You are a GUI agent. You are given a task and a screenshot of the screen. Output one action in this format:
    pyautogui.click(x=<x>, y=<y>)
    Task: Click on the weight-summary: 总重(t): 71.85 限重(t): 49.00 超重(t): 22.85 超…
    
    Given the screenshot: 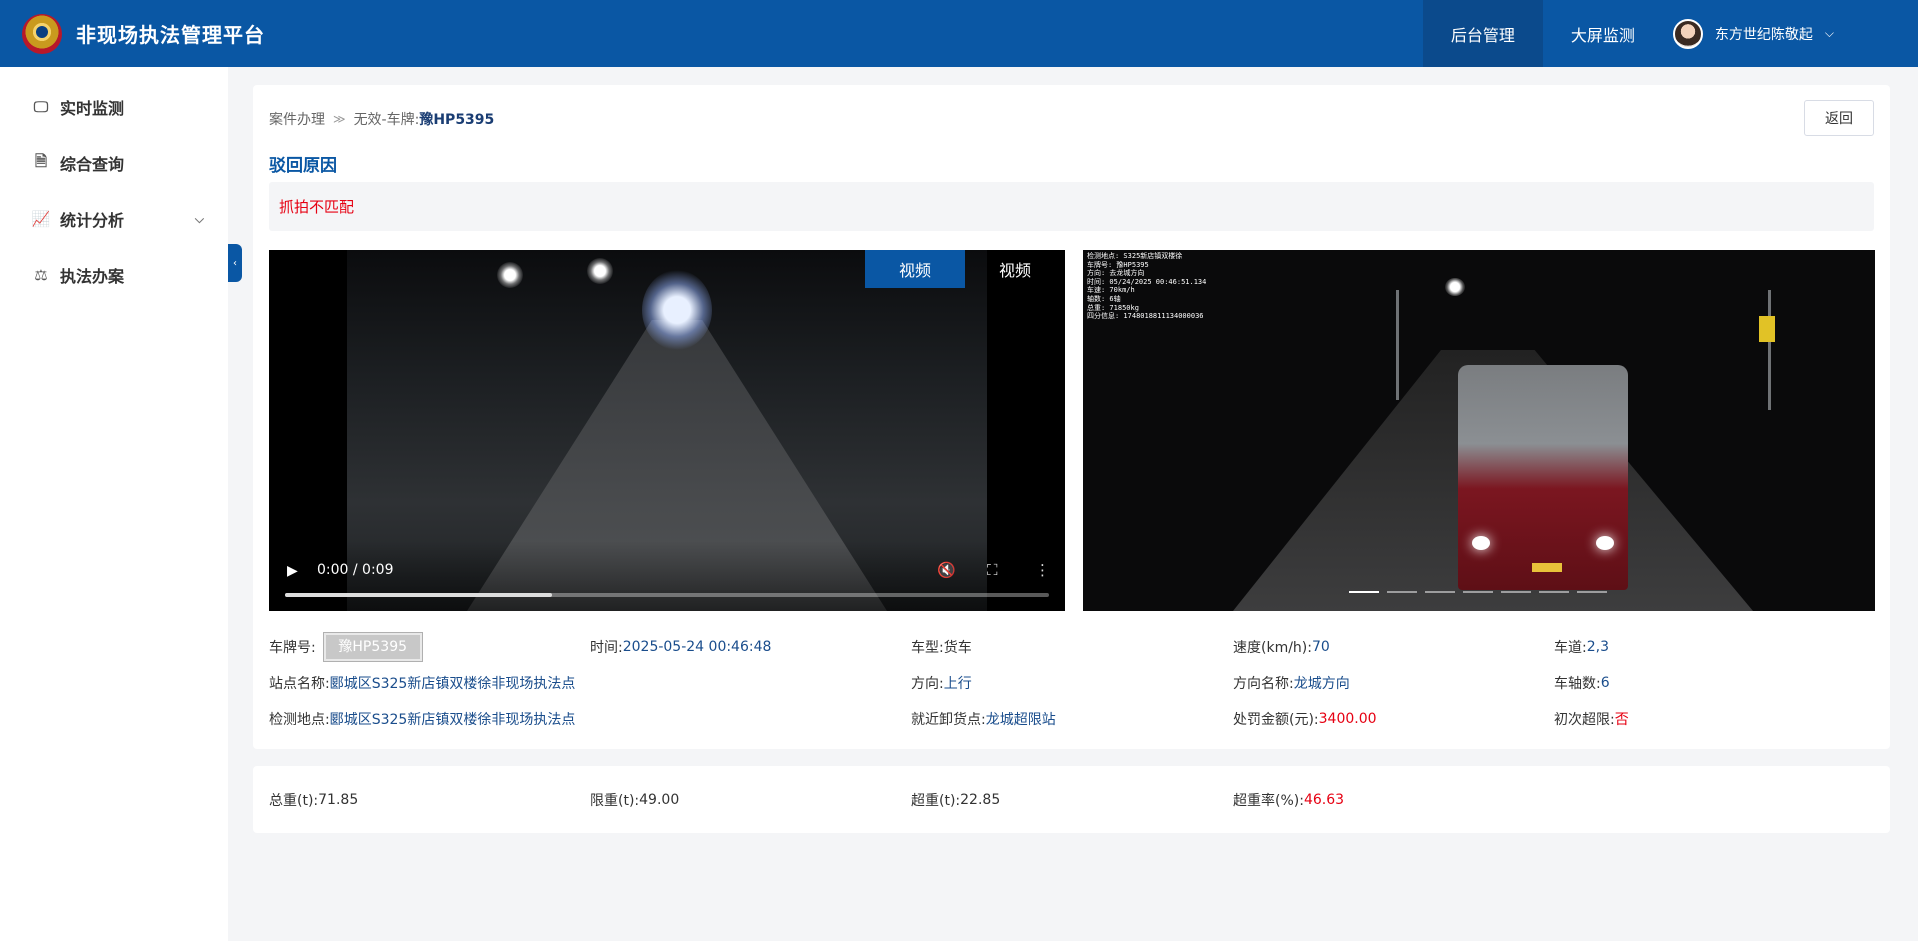 What is the action you would take?
    pyautogui.click(x=1071, y=799)
    